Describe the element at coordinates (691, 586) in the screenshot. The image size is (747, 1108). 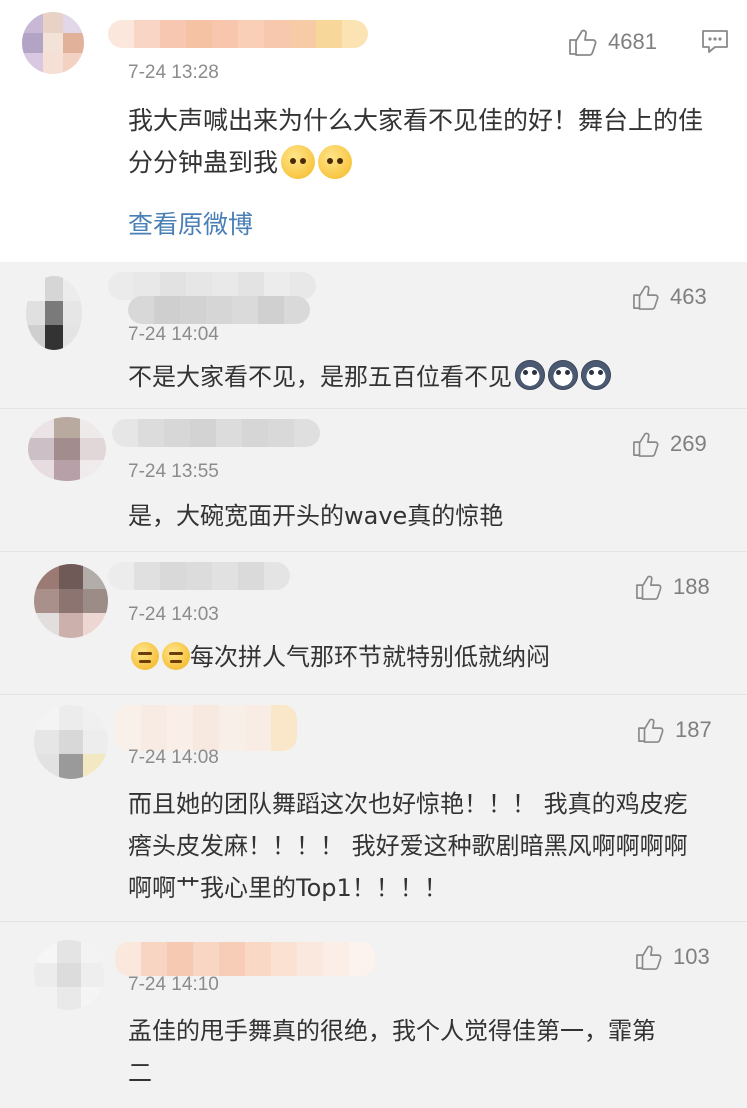
I see `like-count: 188` at that location.